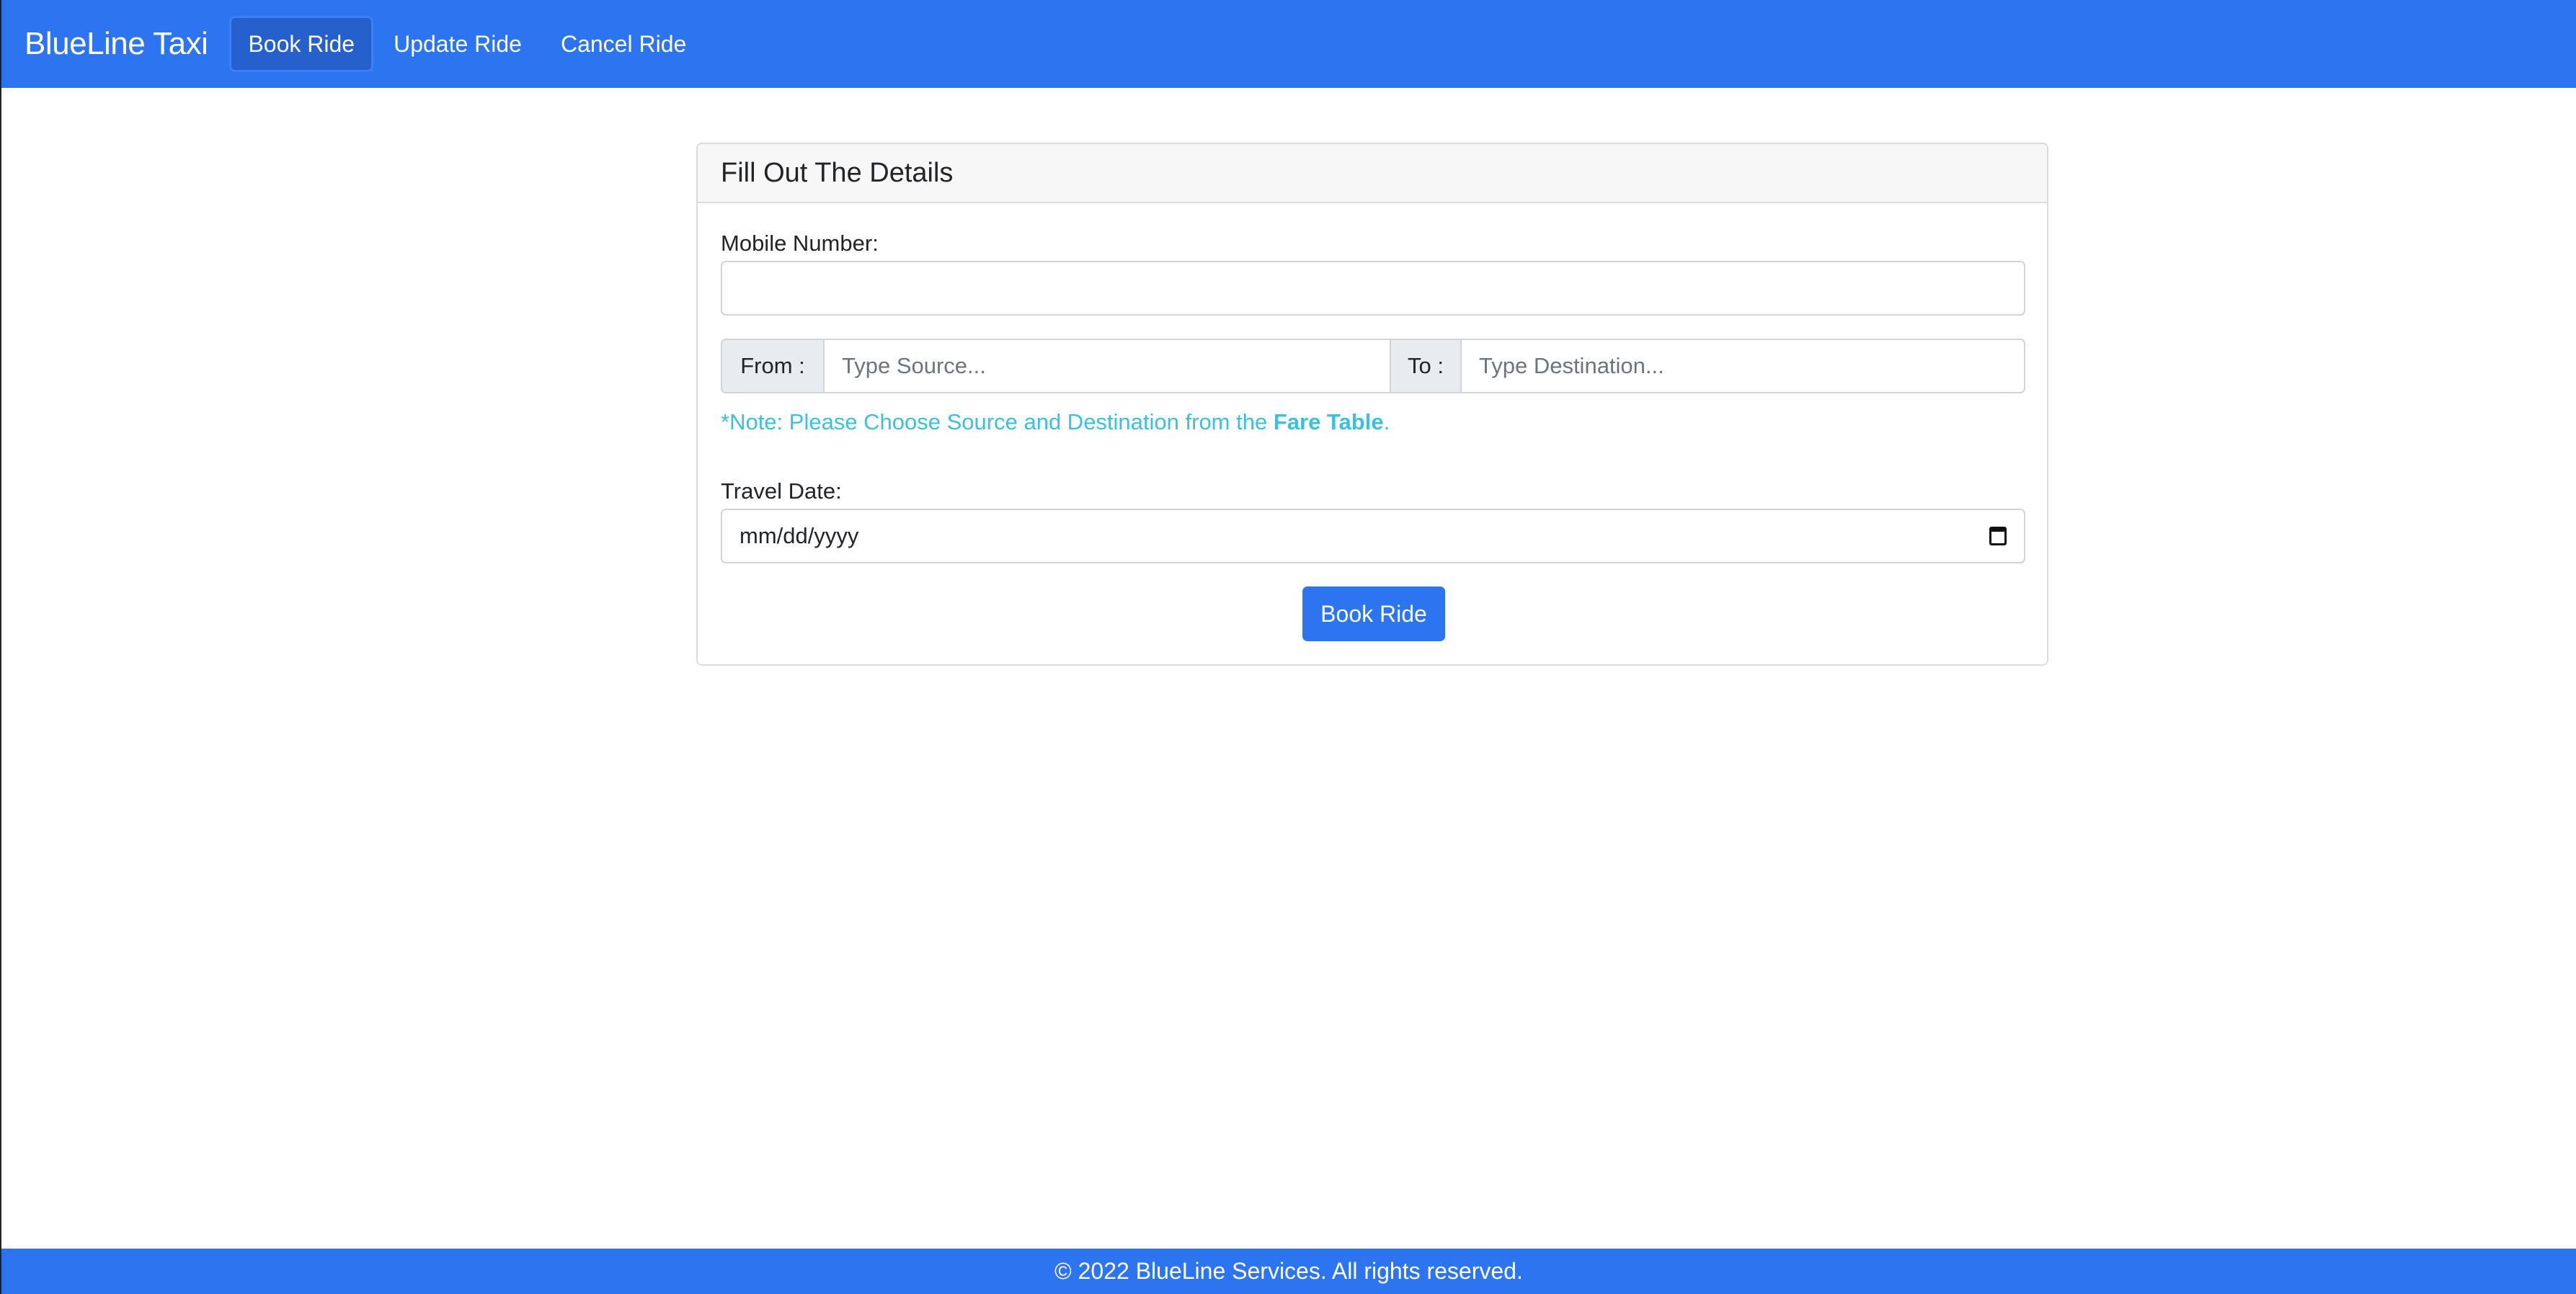 The width and height of the screenshot is (2576, 1294). What do you see at coordinates (1373, 536) in the screenshot?
I see `travel-date-input: mm/dd/yyyy` at bounding box center [1373, 536].